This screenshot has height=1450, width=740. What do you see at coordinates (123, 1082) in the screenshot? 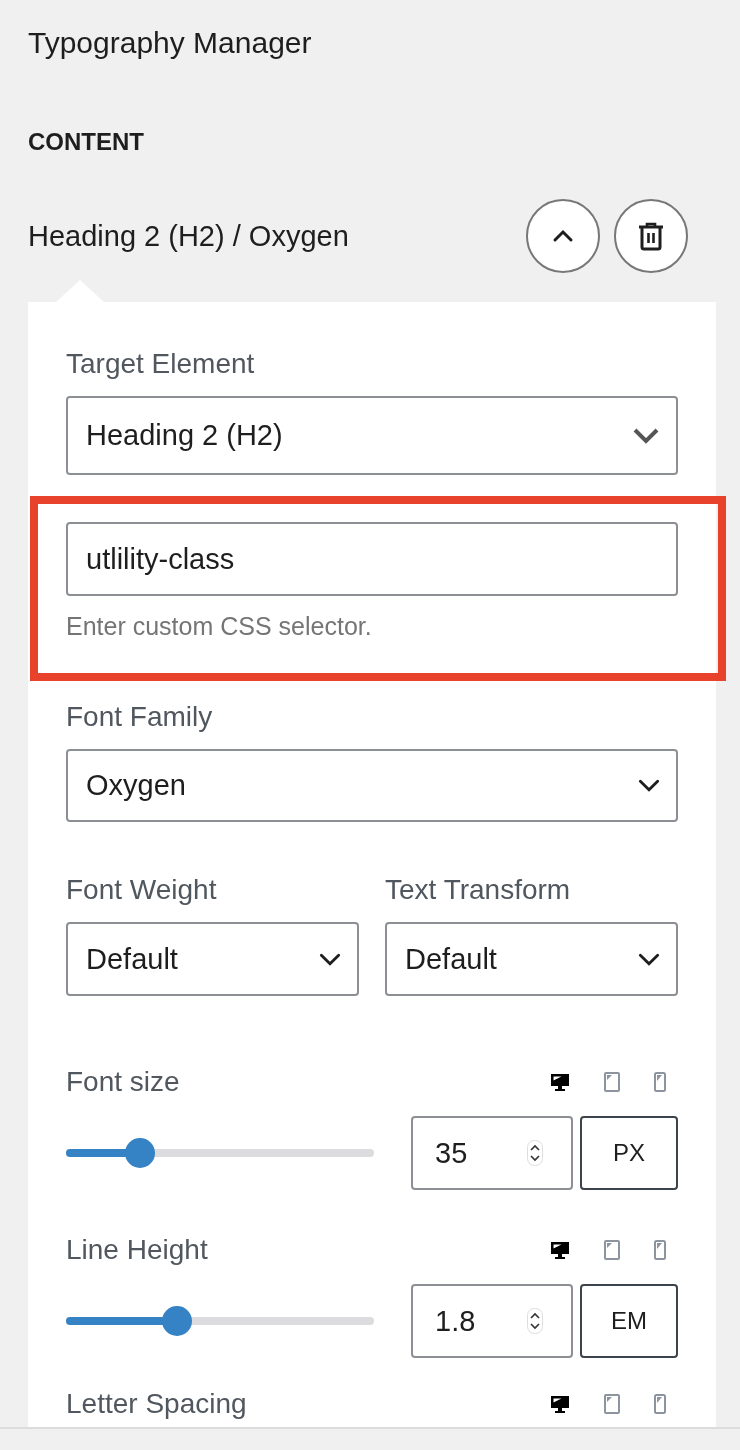
I see `field-label: Font size` at bounding box center [123, 1082].